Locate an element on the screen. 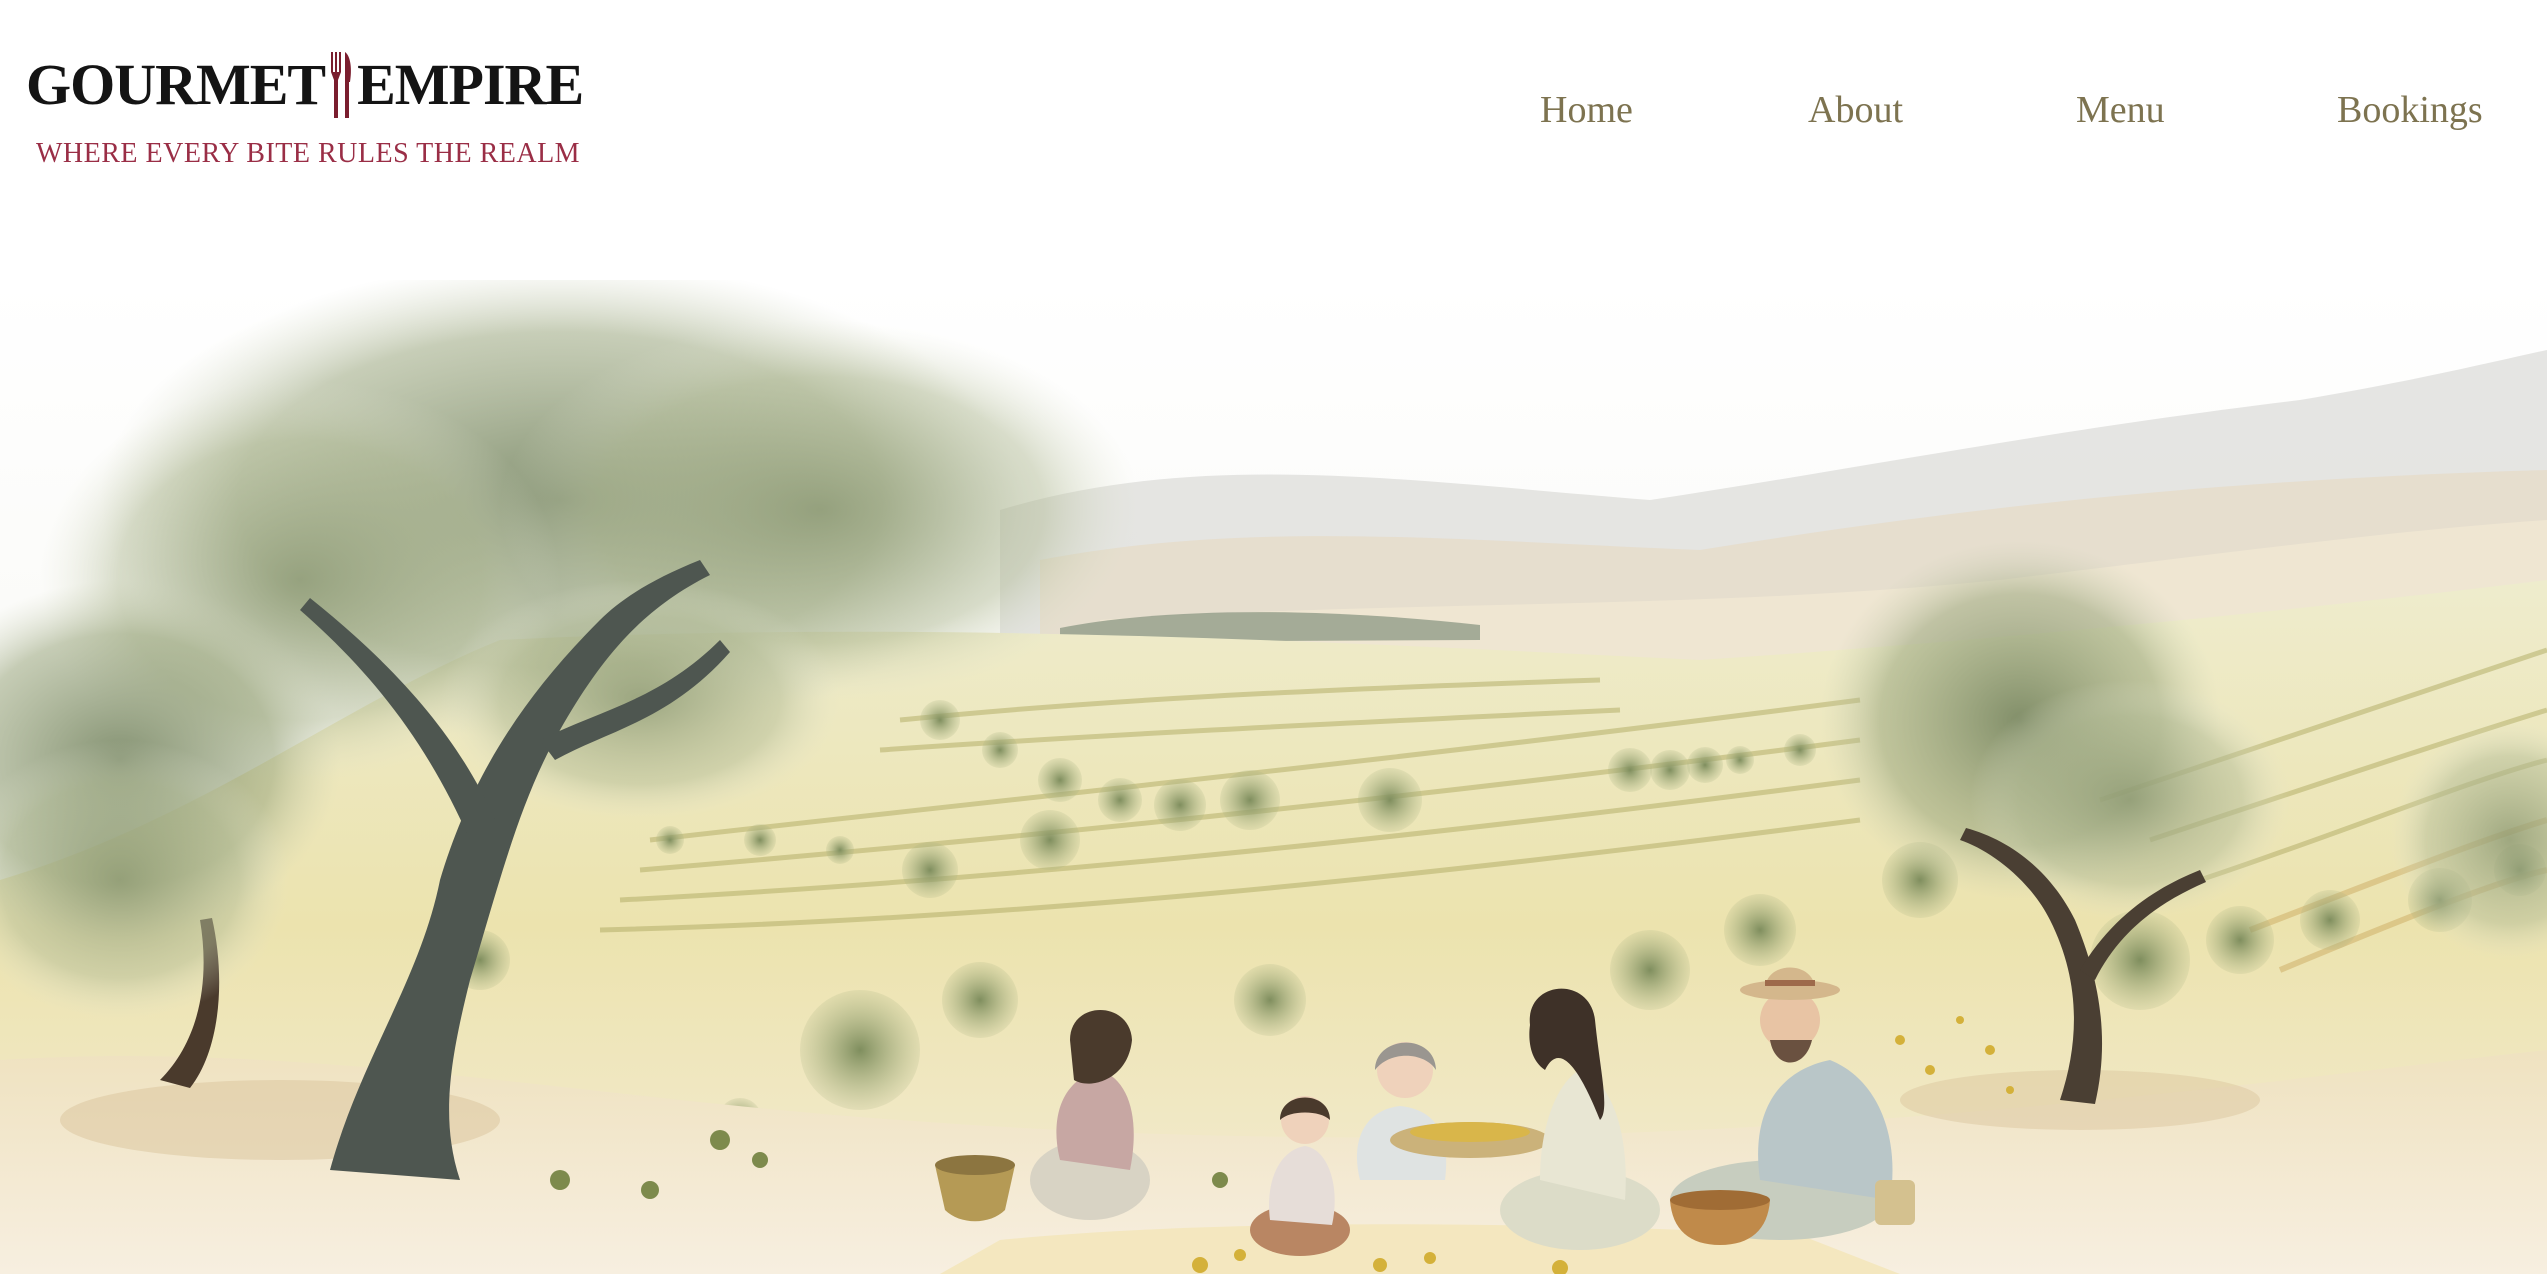  brand-name-left: GOURMET is located at coordinates (176, 84).